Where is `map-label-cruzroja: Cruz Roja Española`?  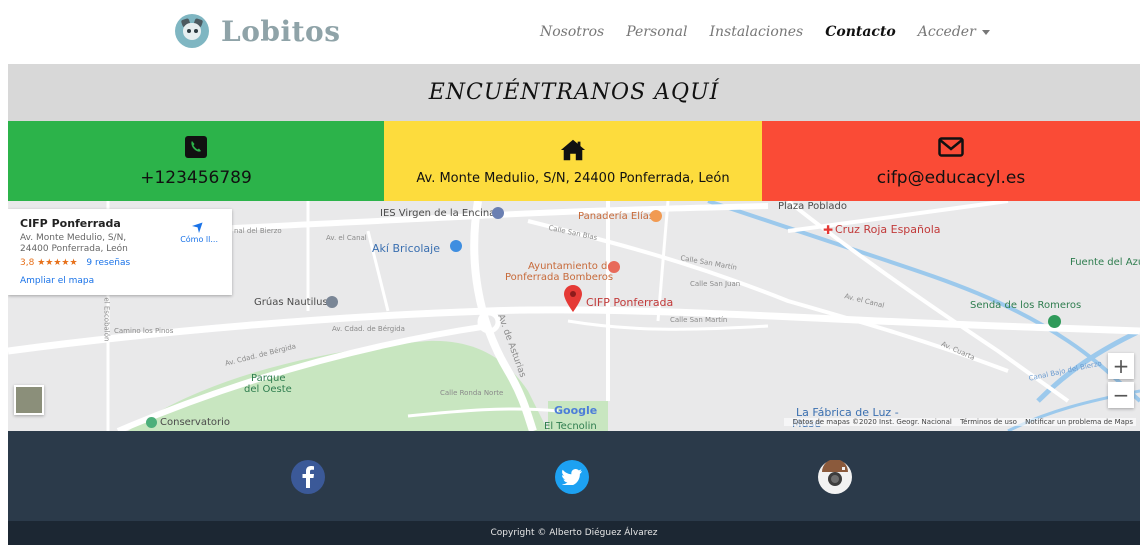
map-label-cruzroja: Cruz Roja Española is located at coordinates (888, 229).